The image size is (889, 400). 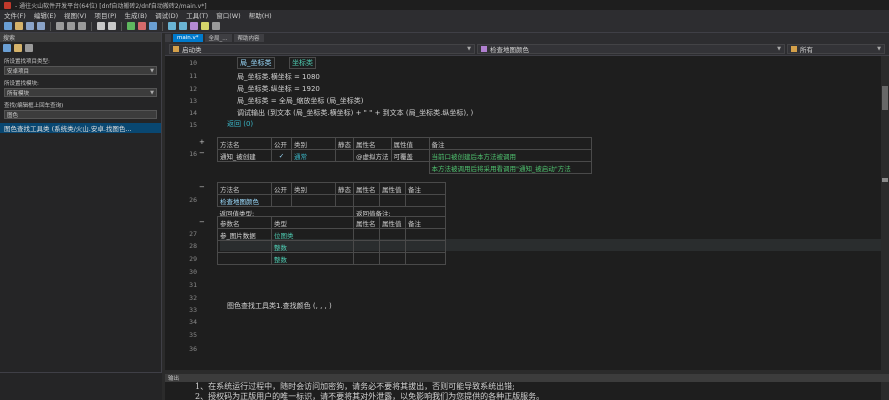 I want to click on search-input: 图色, so click(x=80, y=114).